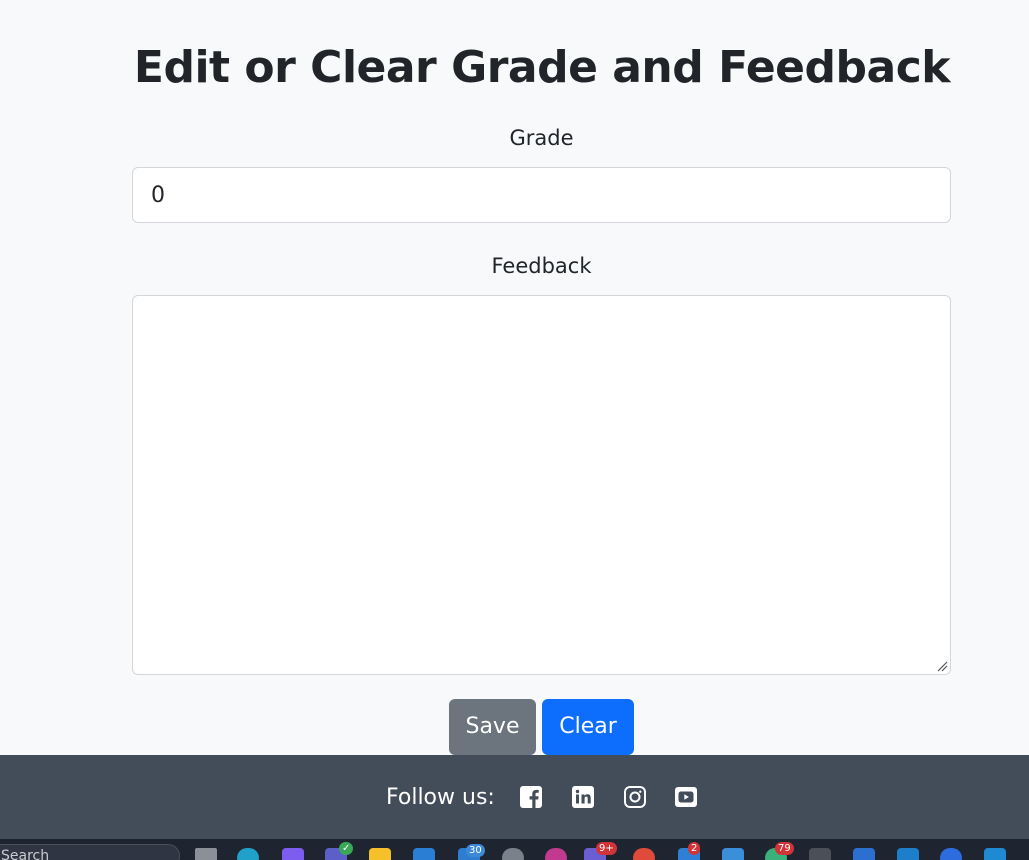 The height and width of the screenshot is (860, 1029). What do you see at coordinates (995, 854) in the screenshot?
I see `vscode-icon` at bounding box center [995, 854].